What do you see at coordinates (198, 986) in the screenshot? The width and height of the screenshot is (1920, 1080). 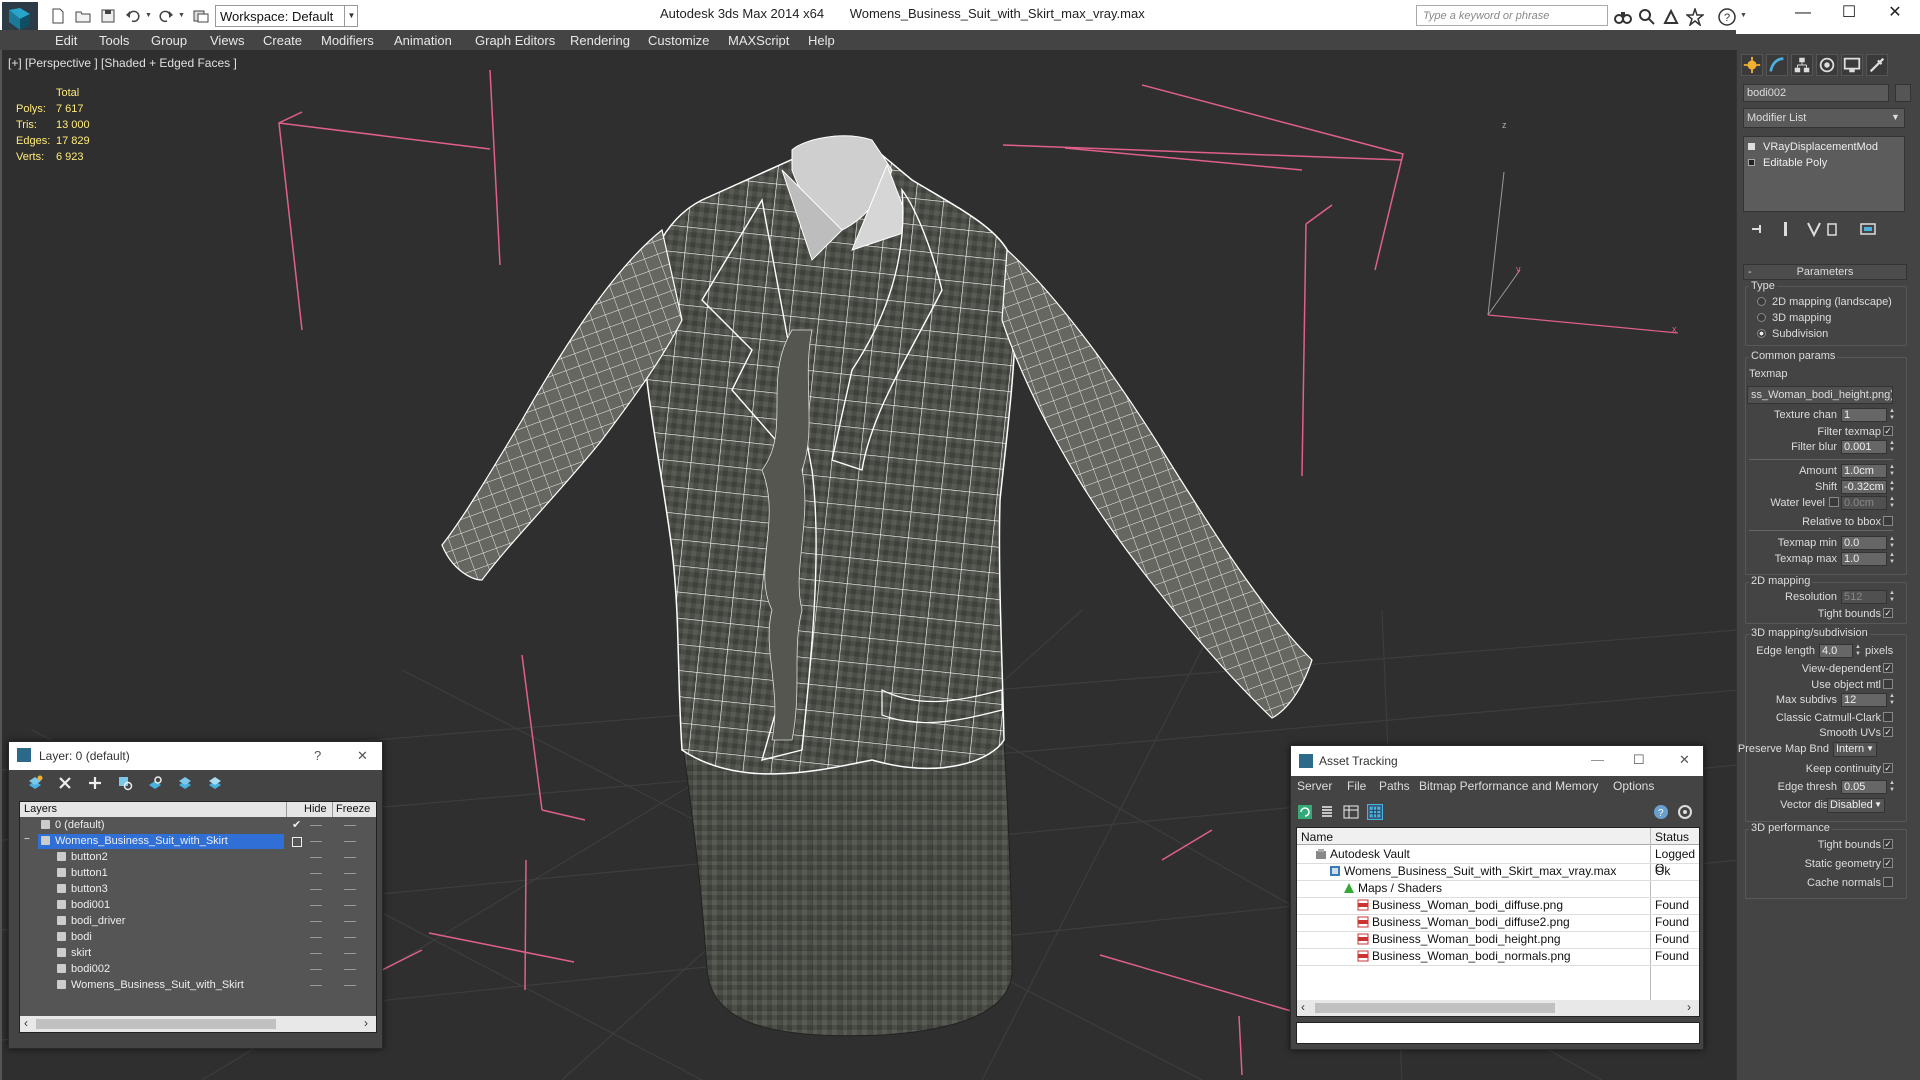 I see `list-item: Womens_Business_Suit_with_Skirt` at bounding box center [198, 986].